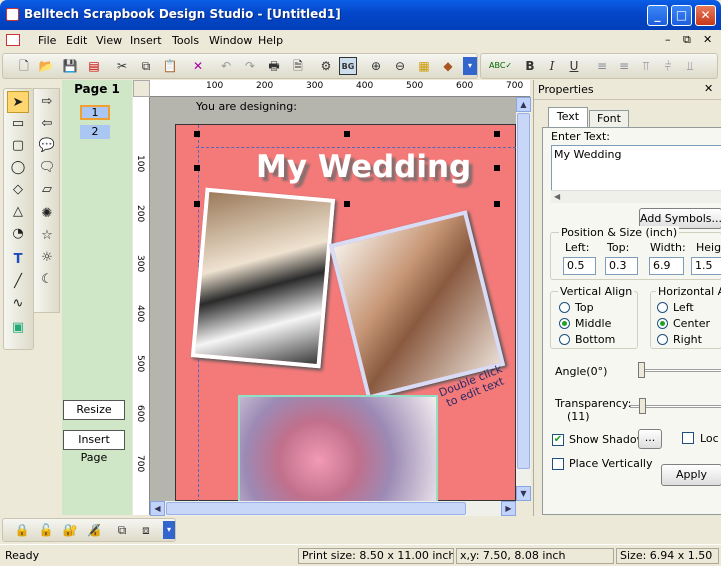 The width and height of the screenshot is (721, 566). I want to click on save-icon: 💾, so click(70, 66).